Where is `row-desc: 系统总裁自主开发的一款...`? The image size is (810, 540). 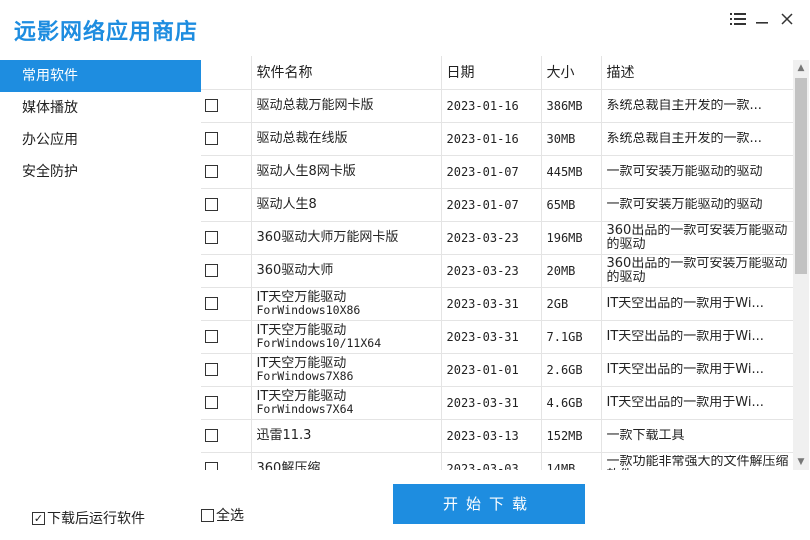 row-desc: 系统总裁自主开发的一款... is located at coordinates (684, 138).